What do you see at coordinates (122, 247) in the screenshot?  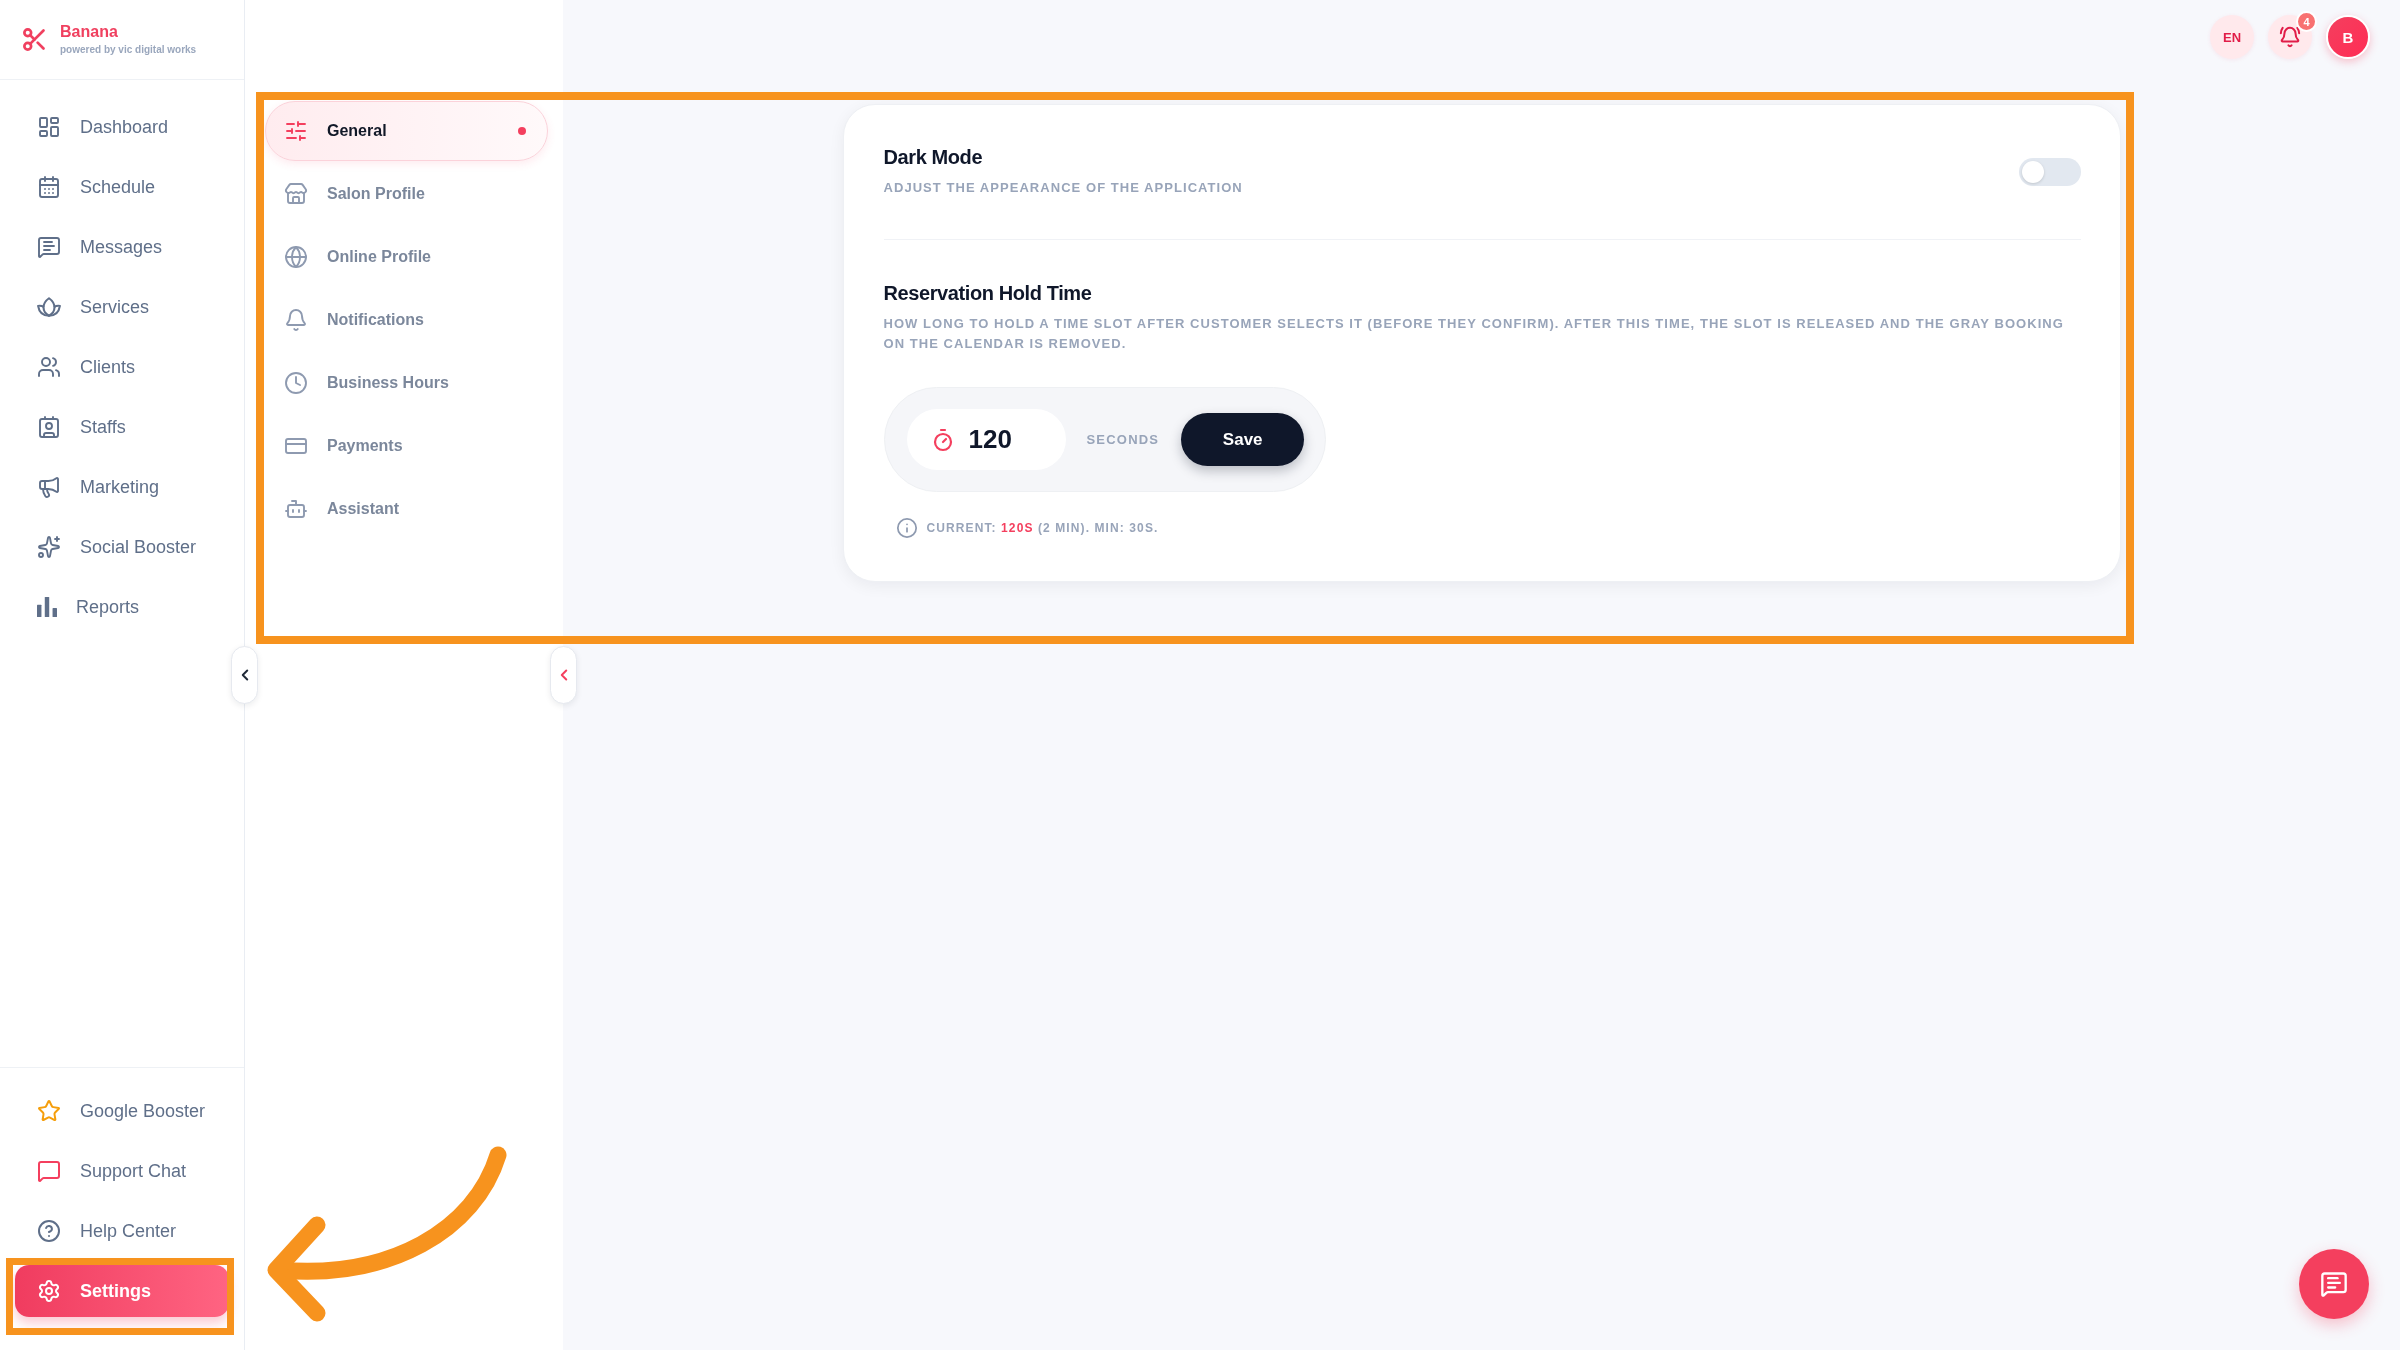 I see `nav-item: Messages` at bounding box center [122, 247].